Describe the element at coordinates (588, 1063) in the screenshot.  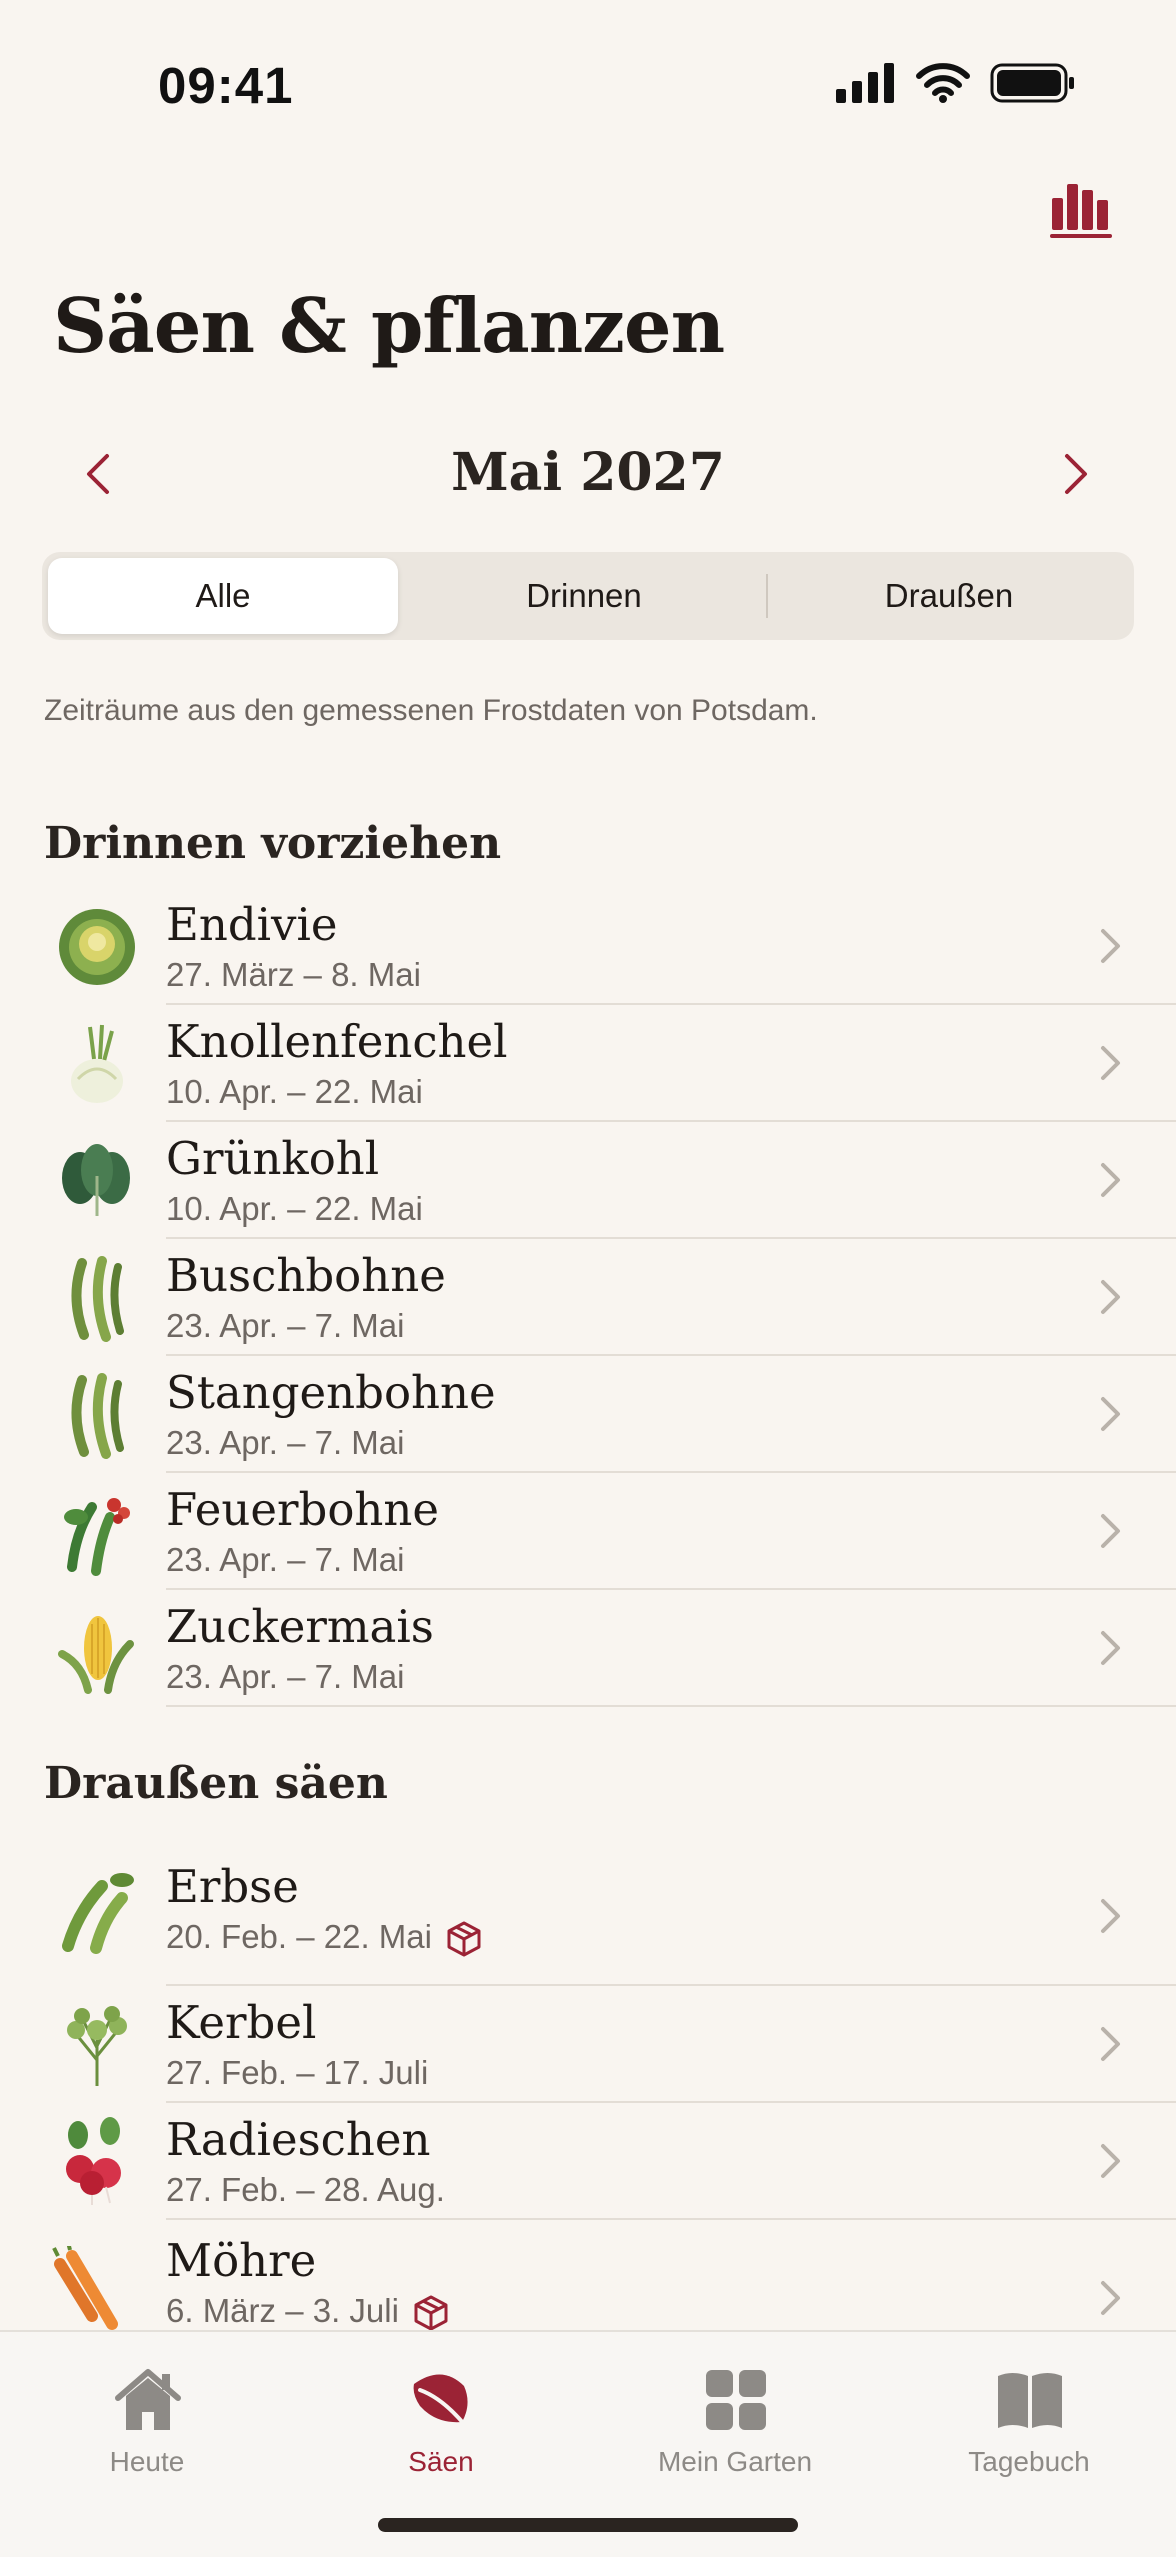
I see `list-item: Knollenfenchel 10. Apr. – 22. Mai` at that location.